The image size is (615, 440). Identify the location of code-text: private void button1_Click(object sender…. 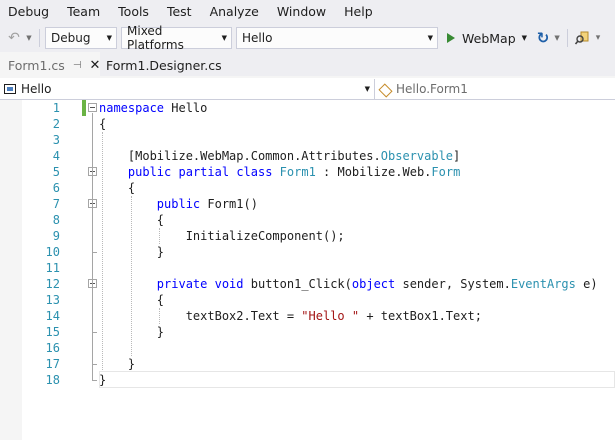
(348, 284).